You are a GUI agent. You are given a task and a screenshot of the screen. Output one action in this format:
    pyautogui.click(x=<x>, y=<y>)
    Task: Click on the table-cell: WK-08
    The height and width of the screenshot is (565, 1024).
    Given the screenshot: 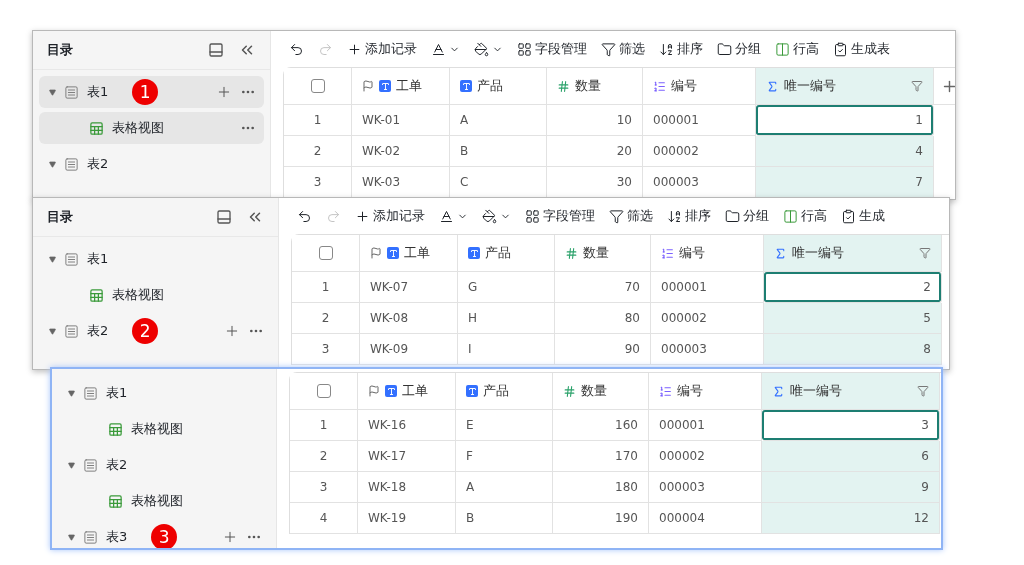 What is the action you would take?
    pyautogui.click(x=409, y=318)
    